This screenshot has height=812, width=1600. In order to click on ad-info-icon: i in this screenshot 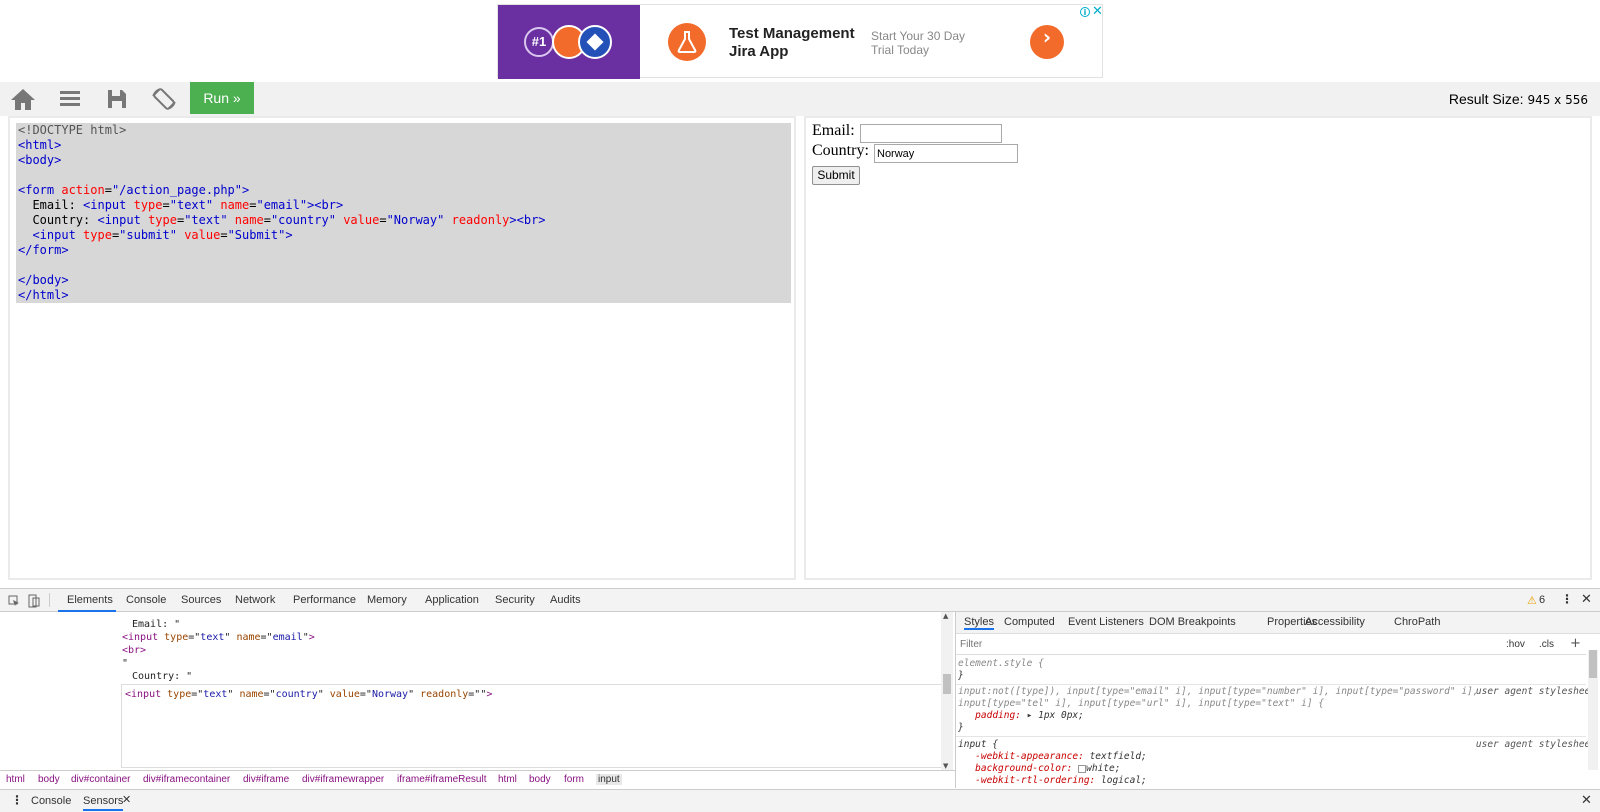, I will do `click(1085, 12)`.